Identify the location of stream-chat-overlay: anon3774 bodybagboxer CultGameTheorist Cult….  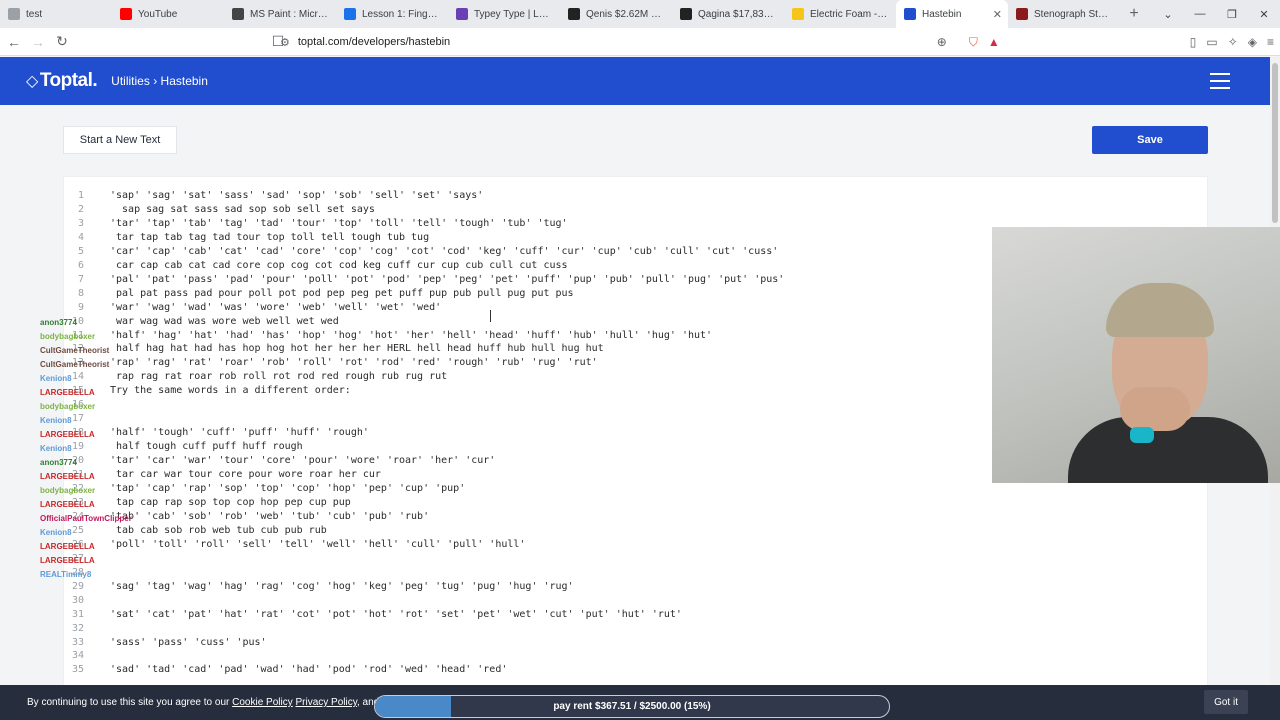
(100, 456).